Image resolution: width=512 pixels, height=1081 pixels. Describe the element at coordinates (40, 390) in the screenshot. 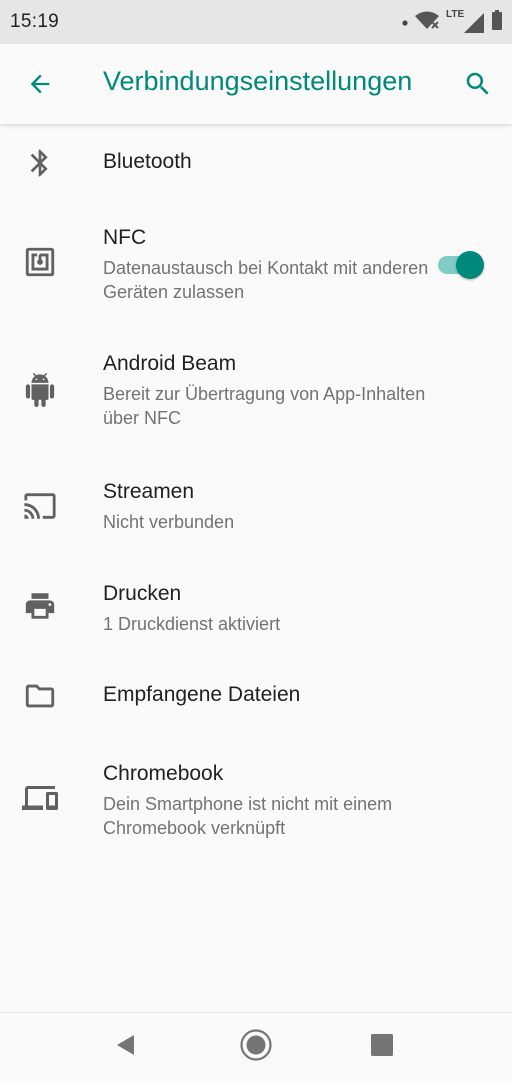

I see `android-icon` at that location.